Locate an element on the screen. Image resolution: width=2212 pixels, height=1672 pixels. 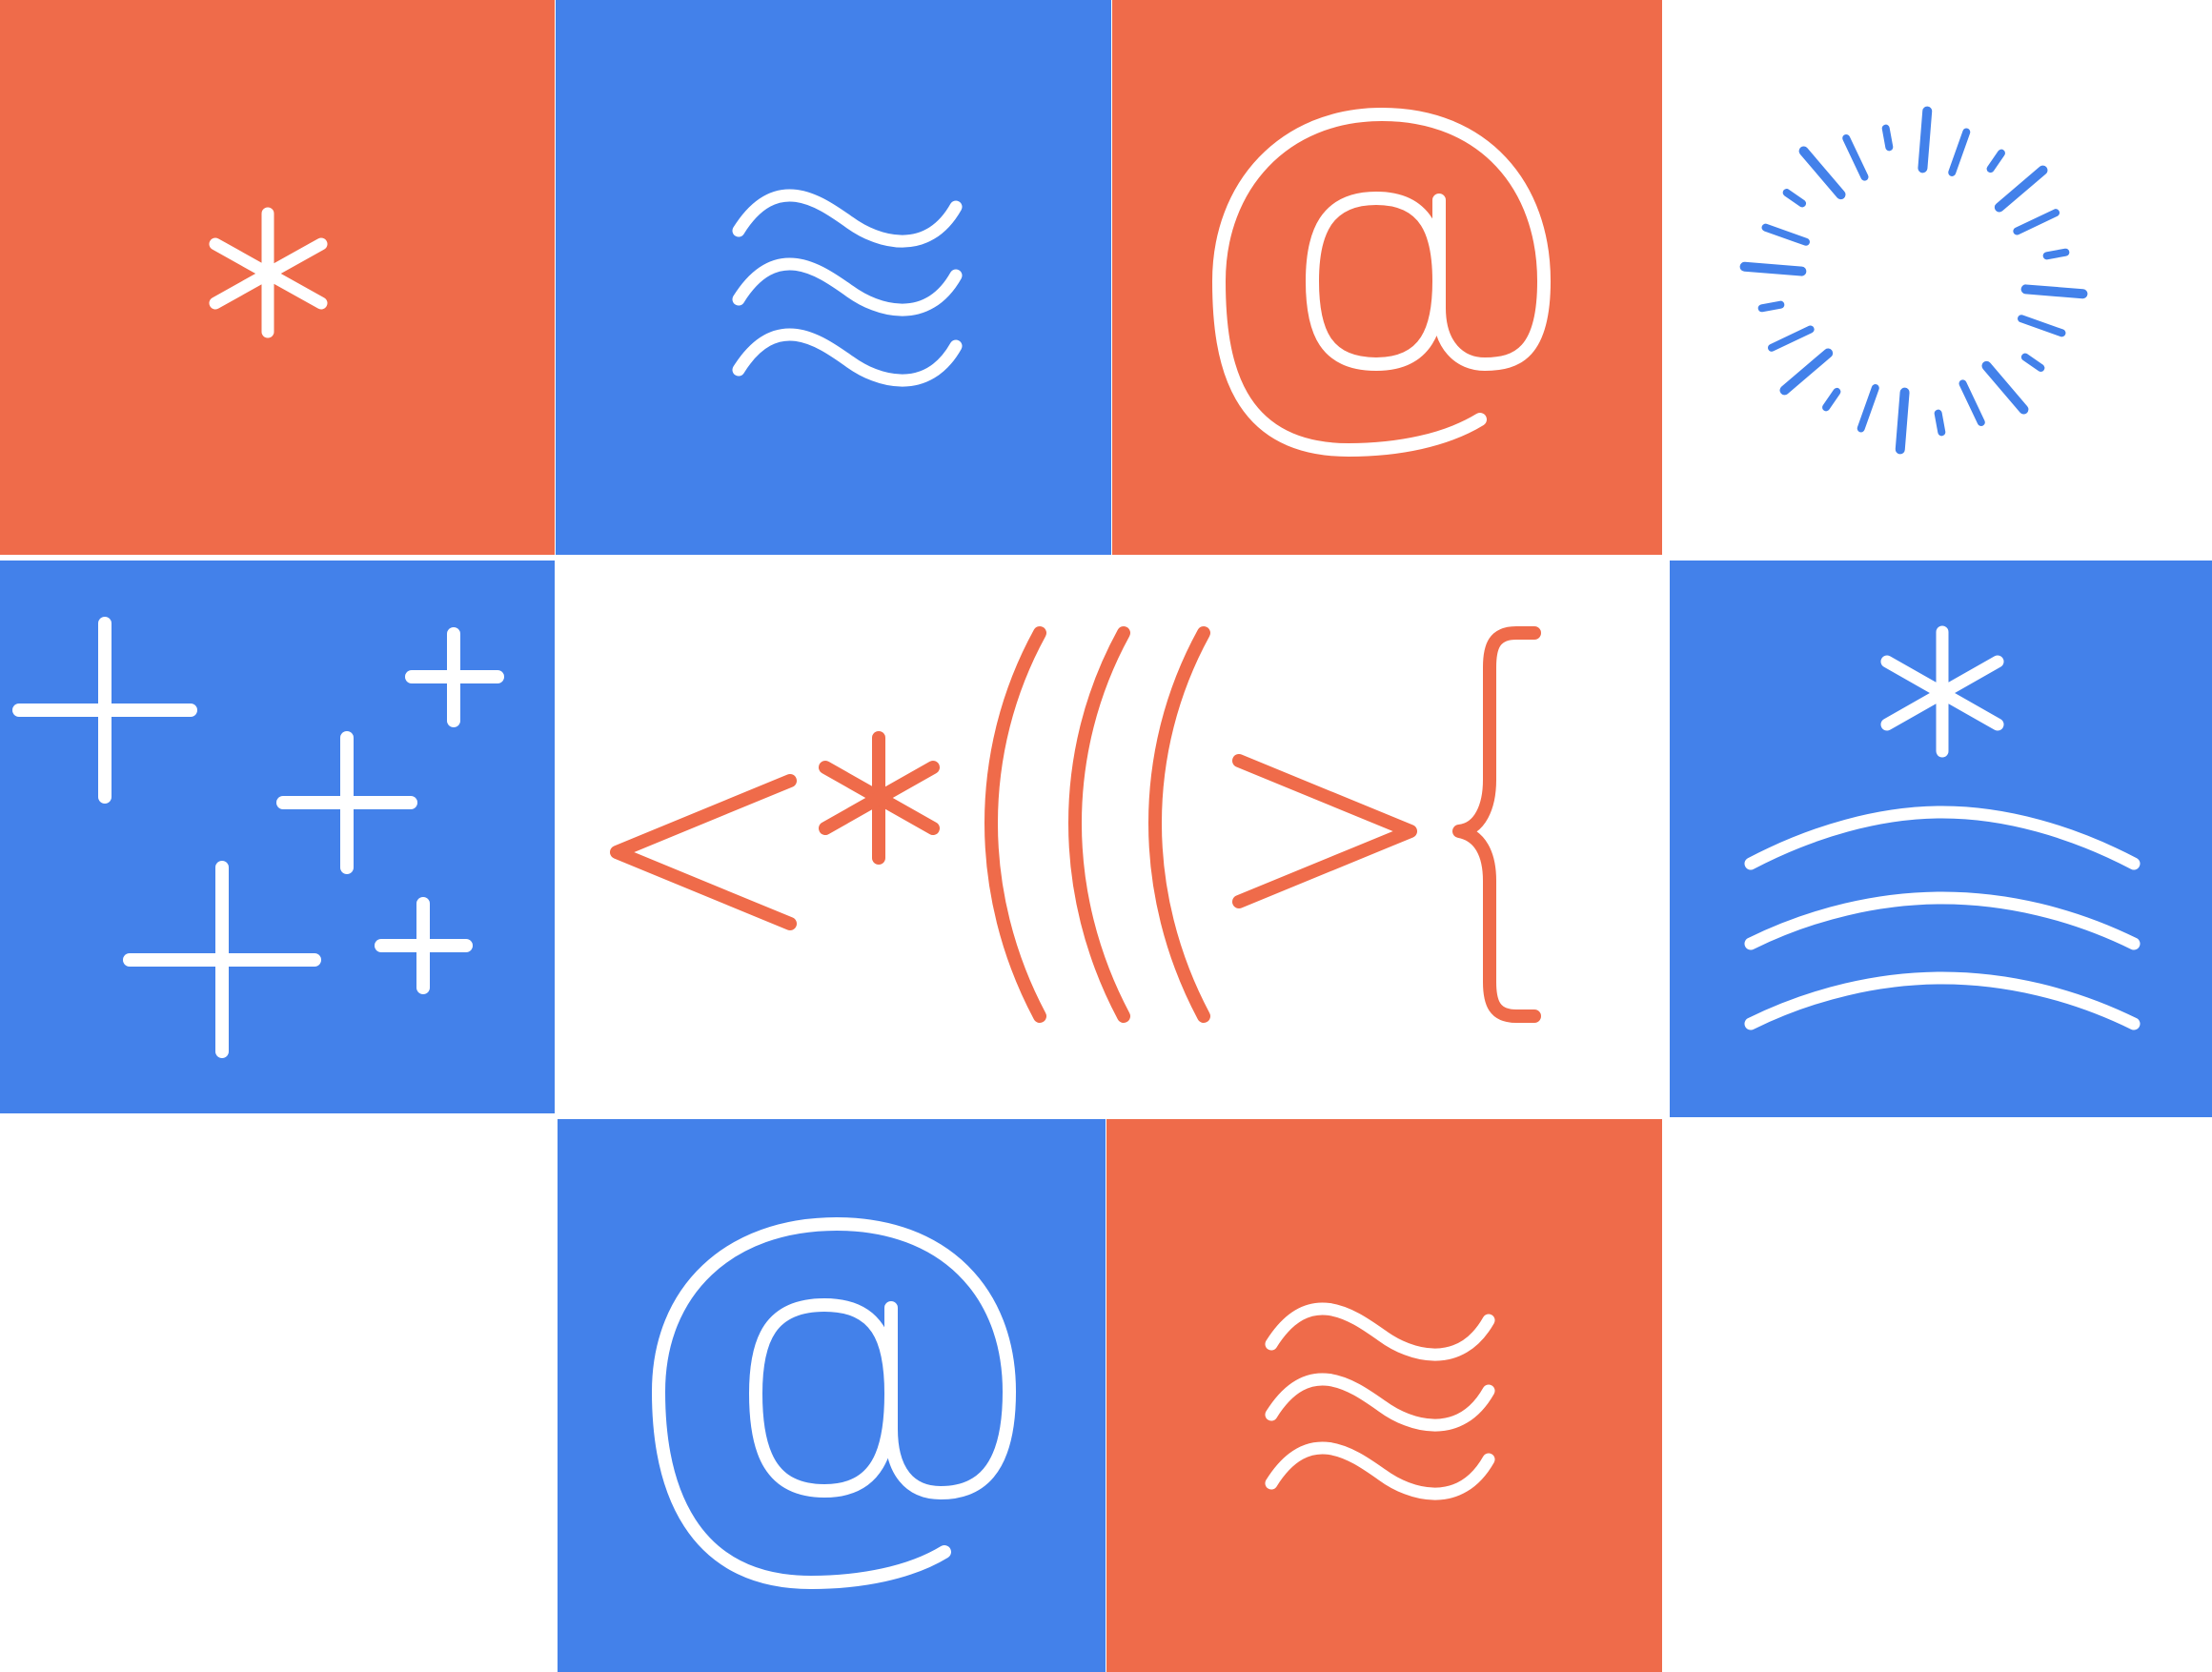
tile-triple-tilde is located at coordinates (833, 277).